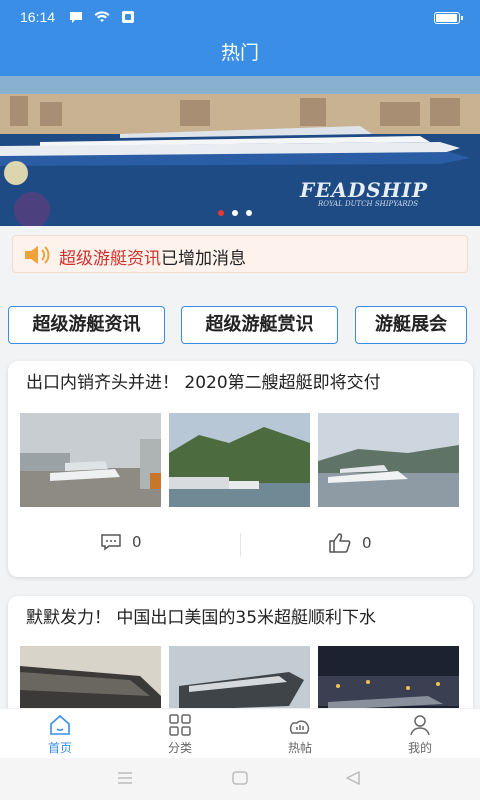 Image resolution: width=480 pixels, height=800 pixels. I want to click on notice-text: 超级游艇资讯已增加消息, so click(152, 256).